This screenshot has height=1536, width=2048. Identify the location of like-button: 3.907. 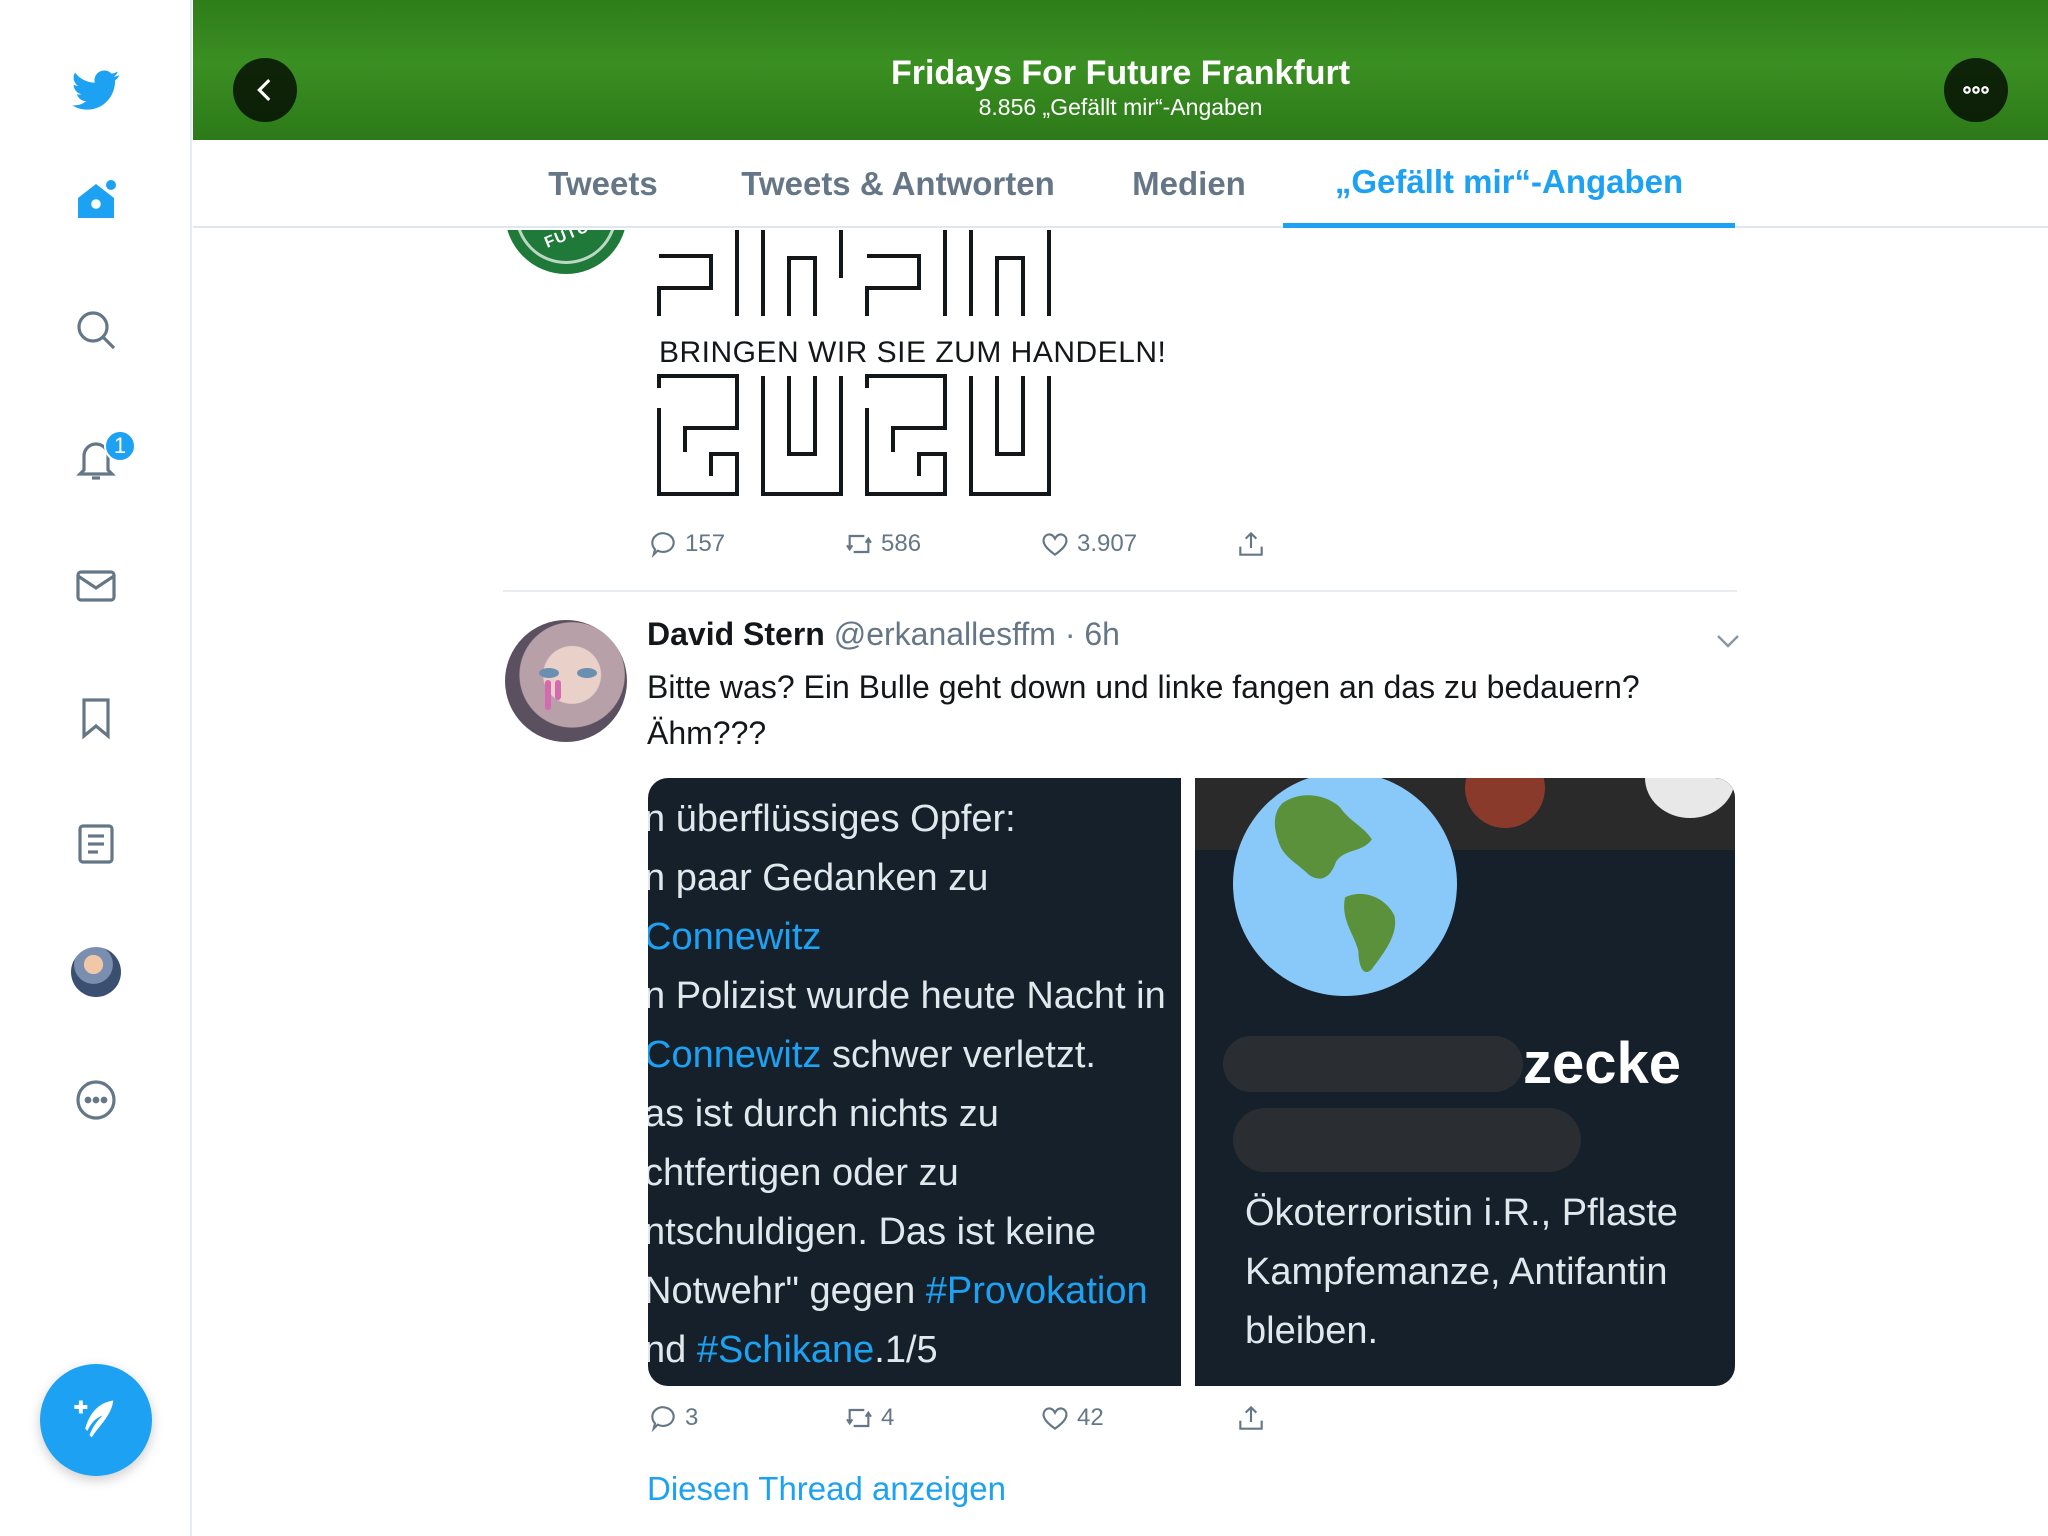
(1088, 544).